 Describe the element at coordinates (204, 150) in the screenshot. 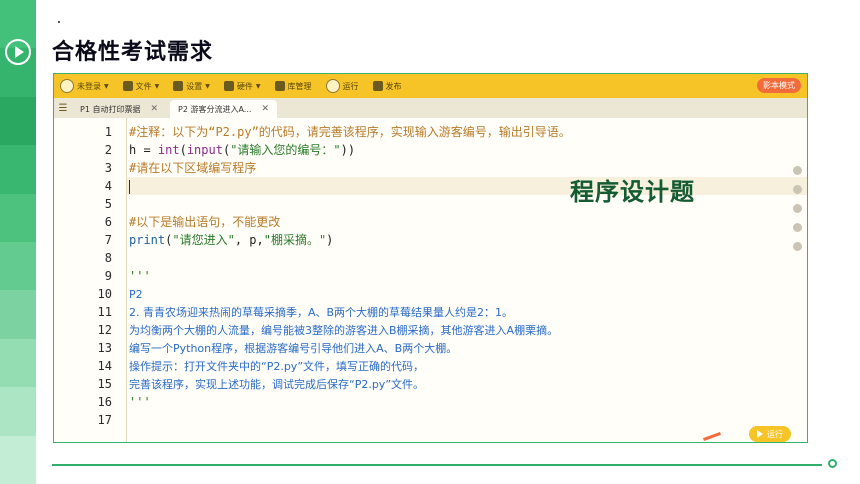

I see `code-token: input` at that location.